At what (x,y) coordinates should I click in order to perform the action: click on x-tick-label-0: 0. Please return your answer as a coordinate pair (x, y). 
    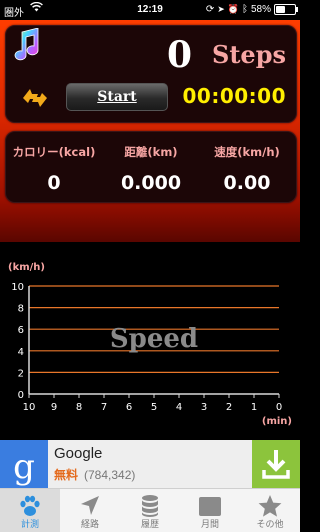
    Looking at the image, I should click on (279, 407).